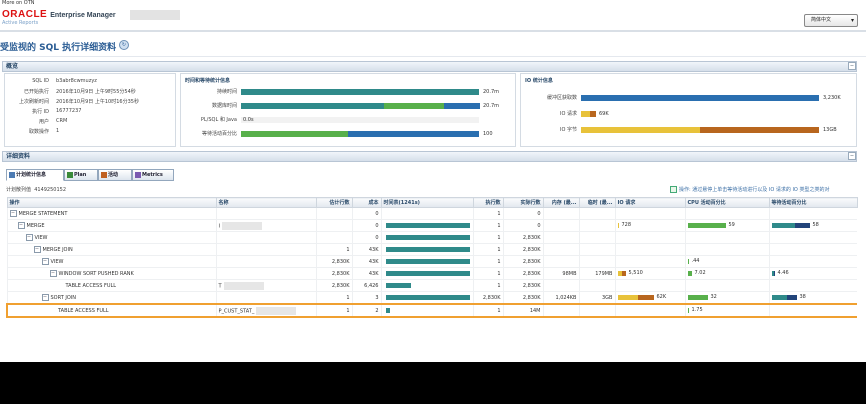  Describe the element at coordinates (831, 20) in the screenshot. I see `language-select: 简体中文 ▾` at that location.